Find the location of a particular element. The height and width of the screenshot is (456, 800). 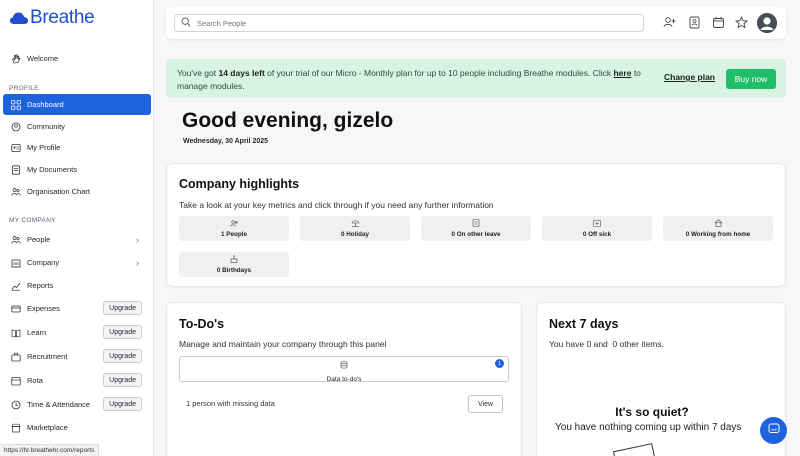

sidebar-item-welcome: Welcome is located at coordinates (77, 58).